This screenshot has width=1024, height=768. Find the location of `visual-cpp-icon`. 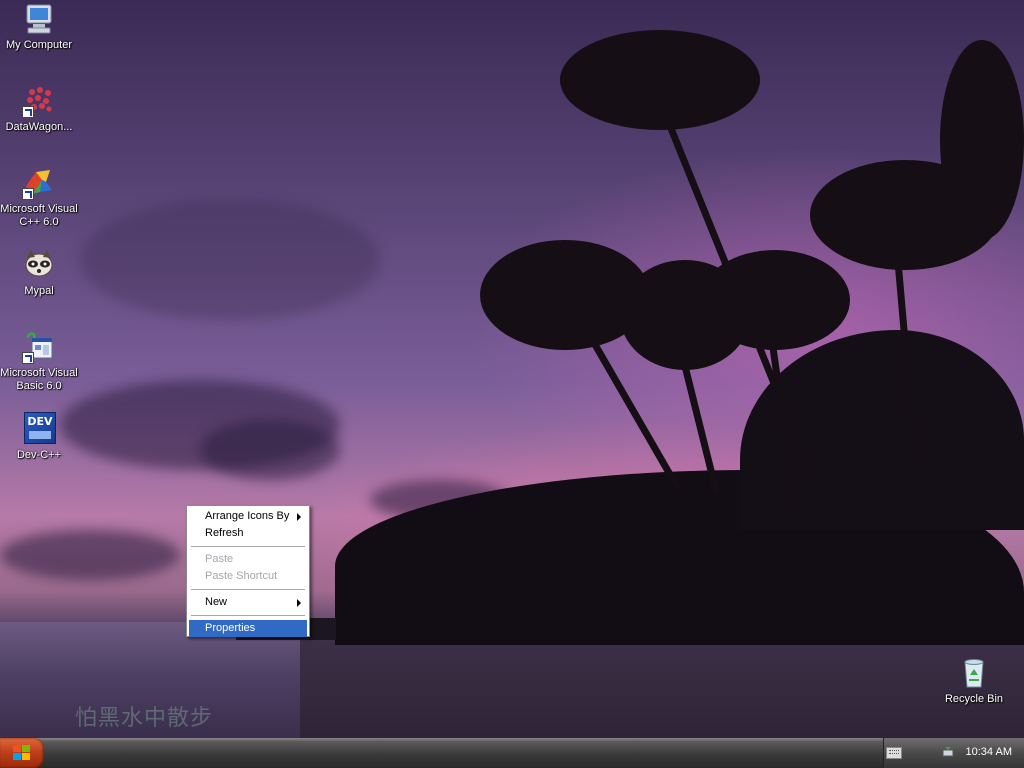

visual-cpp-icon is located at coordinates (39, 183).